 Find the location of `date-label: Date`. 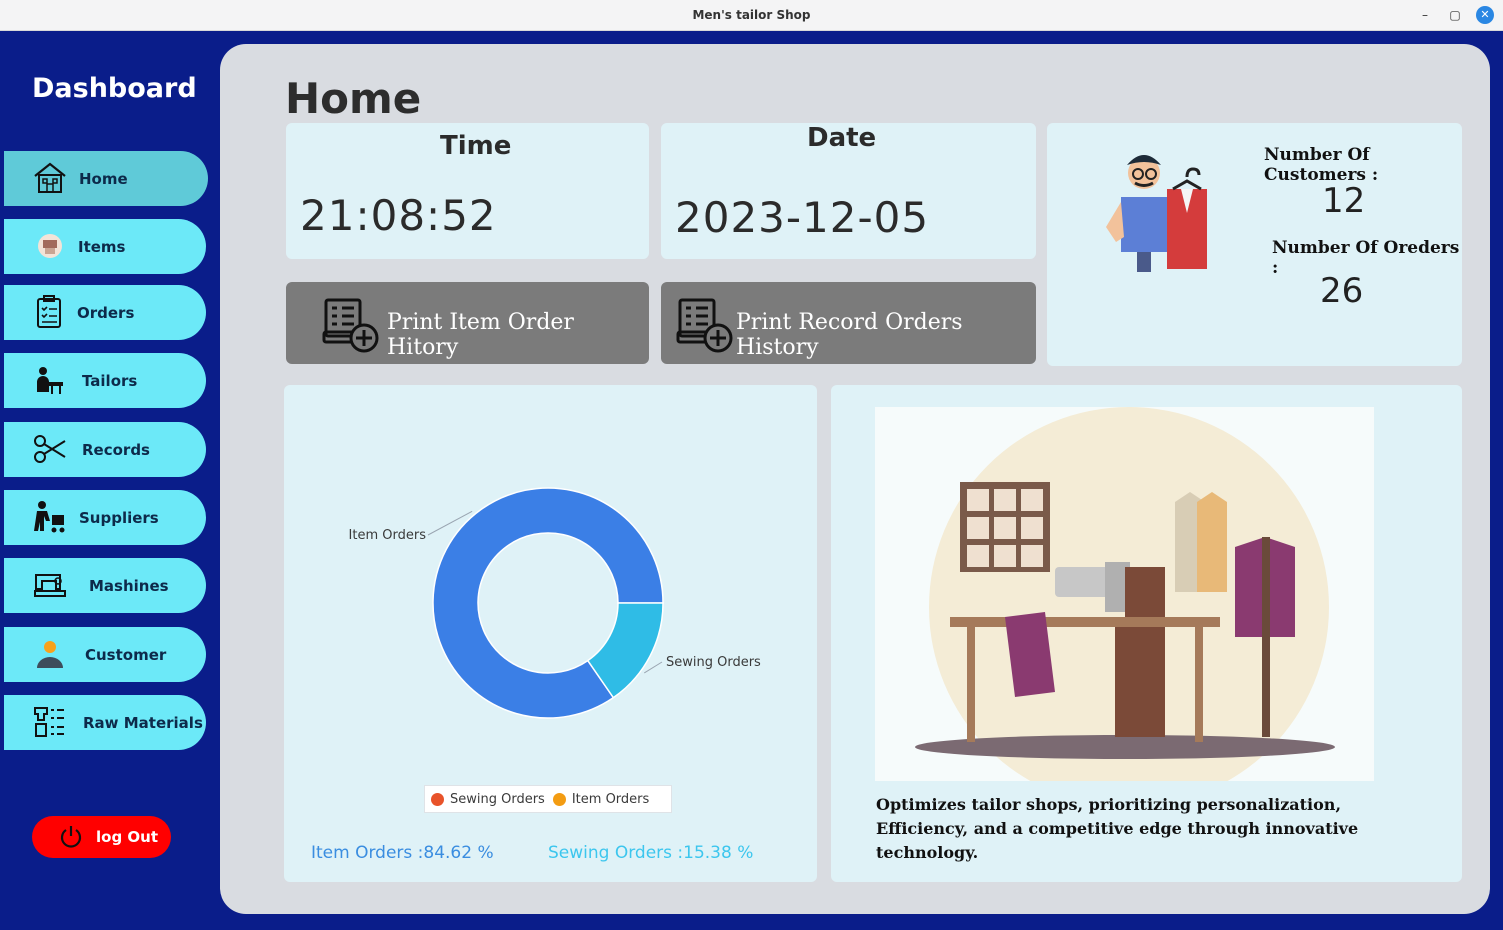

date-label: Date is located at coordinates (842, 138).